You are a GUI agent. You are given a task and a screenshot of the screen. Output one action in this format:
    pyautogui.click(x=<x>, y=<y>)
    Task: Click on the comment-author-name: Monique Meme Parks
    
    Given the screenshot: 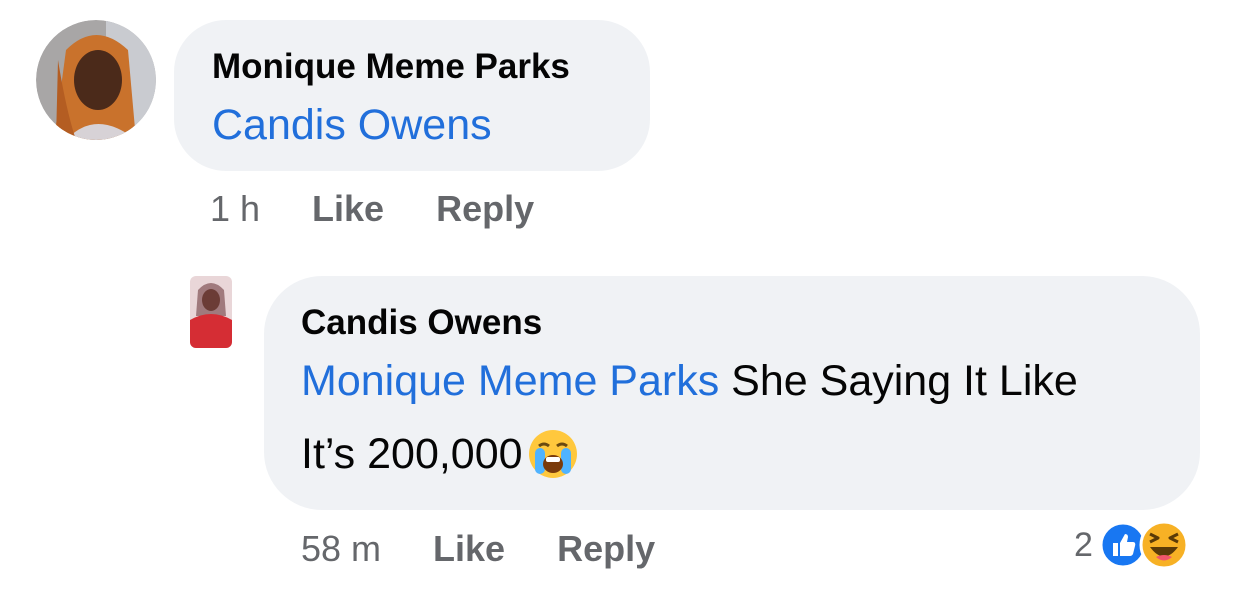 What is the action you would take?
    pyautogui.click(x=391, y=67)
    